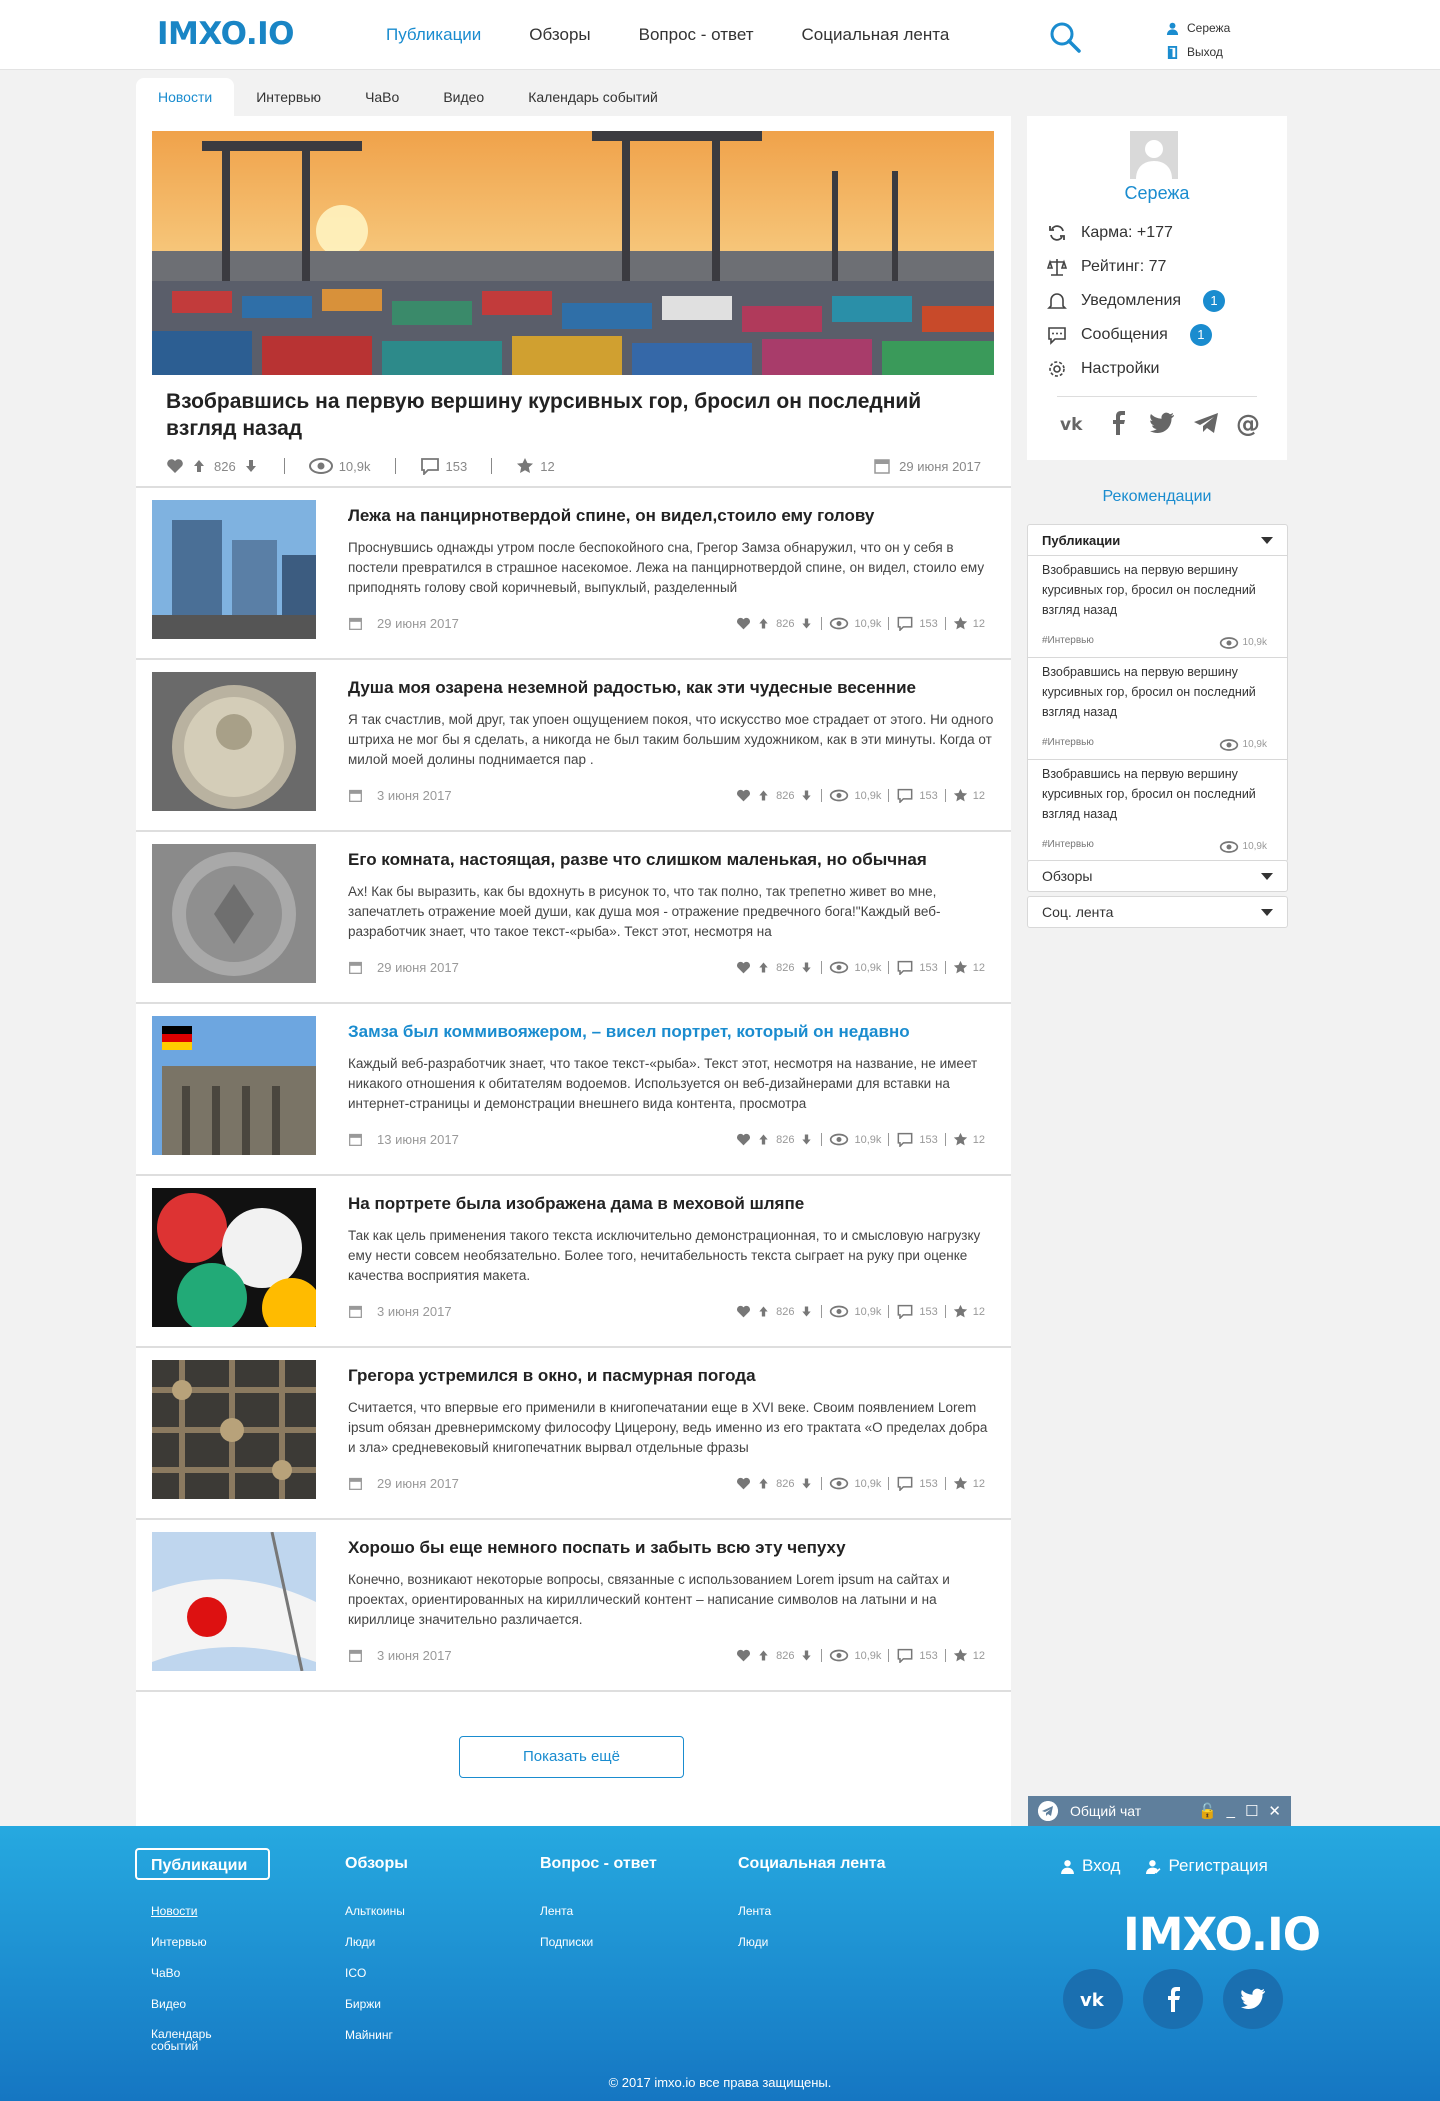 The image size is (1440, 2101). Describe the element at coordinates (1207, 1811) in the screenshot. I see `unlock-icon: 🔓` at that location.